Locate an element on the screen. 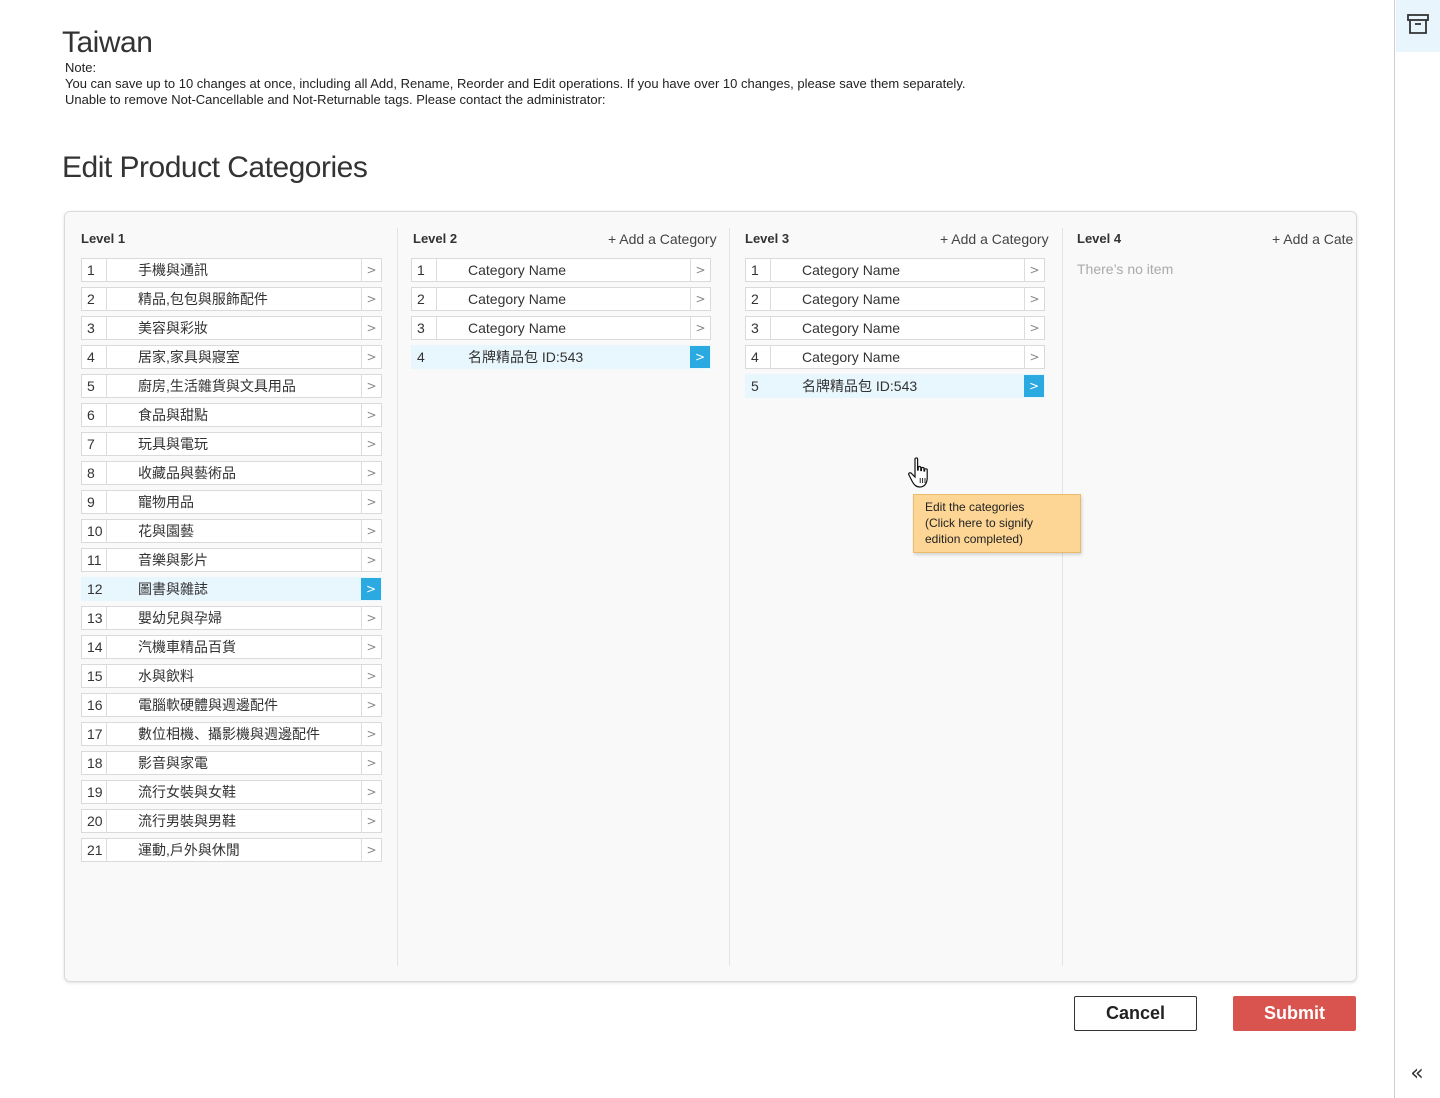 Image resolution: width=1440 pixels, height=1098 pixels. category-row: 8 收藏品與藝術品 > is located at coordinates (231, 473).